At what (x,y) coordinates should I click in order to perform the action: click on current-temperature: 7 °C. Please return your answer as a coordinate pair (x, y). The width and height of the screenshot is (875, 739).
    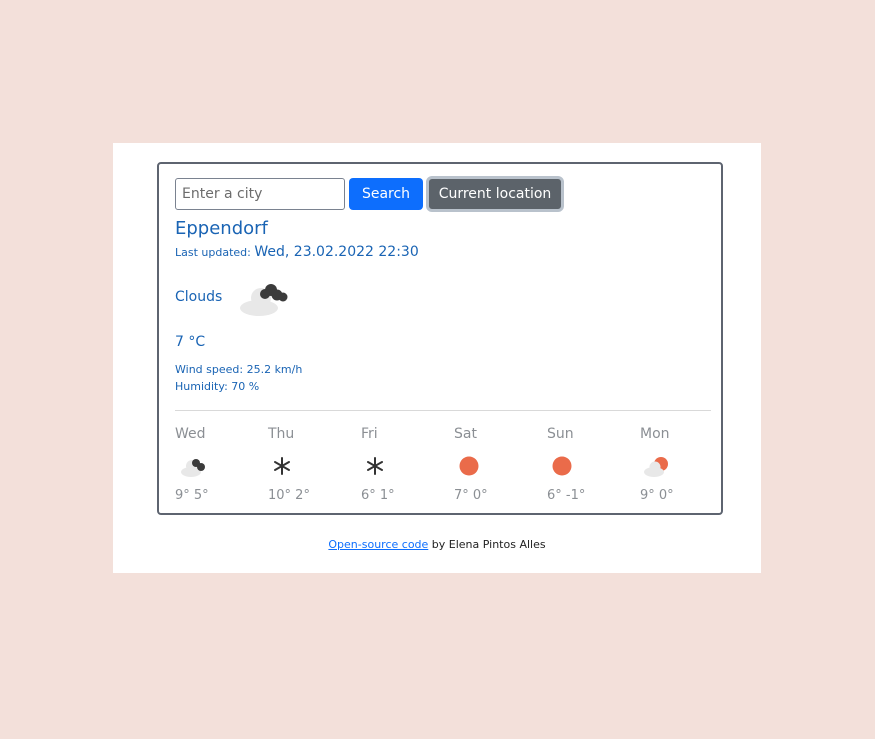
    Looking at the image, I should click on (190, 342).